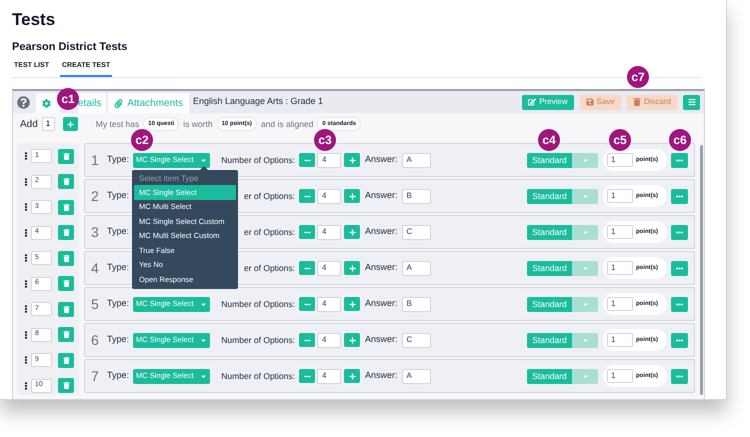  What do you see at coordinates (269, 196) in the screenshot?
I see `options-label: er of Options:` at bounding box center [269, 196].